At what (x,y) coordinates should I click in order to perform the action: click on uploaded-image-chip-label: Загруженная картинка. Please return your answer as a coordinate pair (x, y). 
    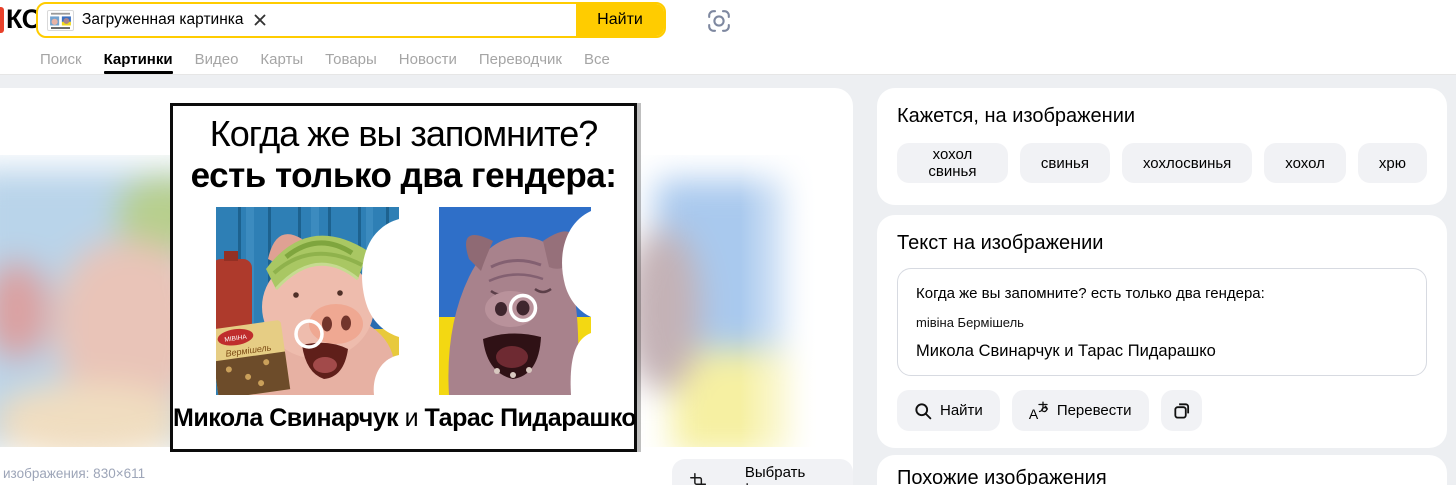
    Looking at the image, I should click on (163, 19).